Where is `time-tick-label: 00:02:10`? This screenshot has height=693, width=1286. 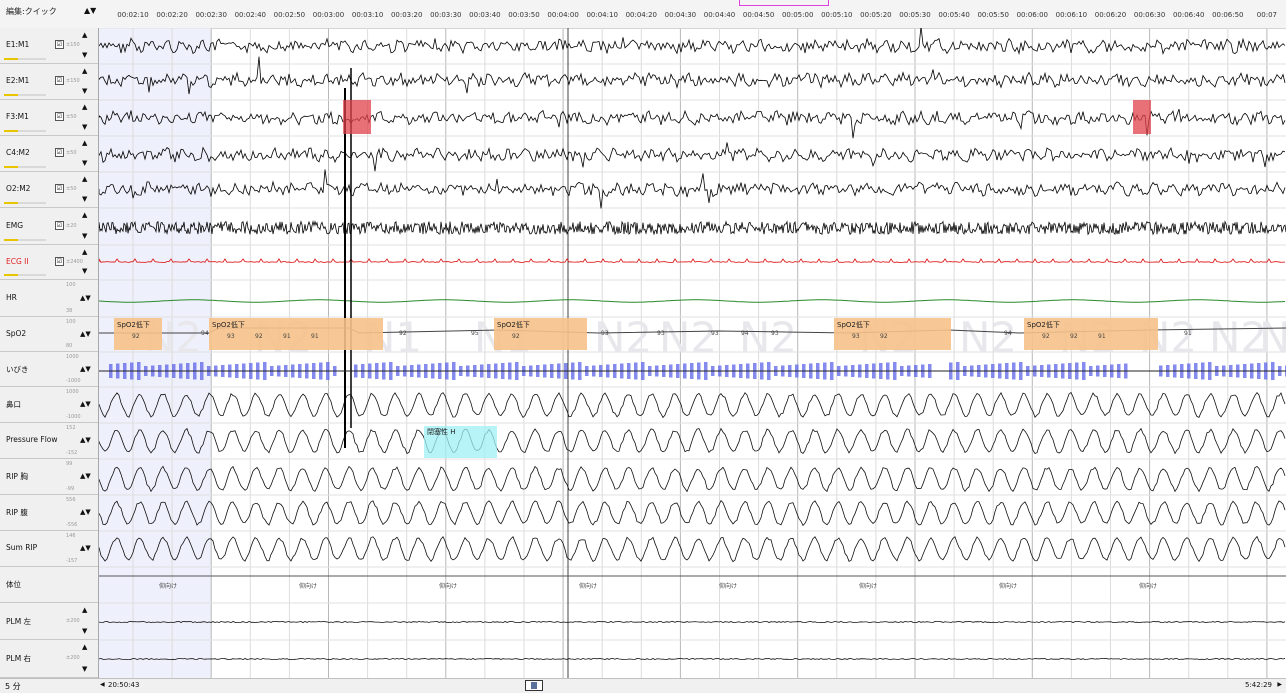
time-tick-label: 00:02:10 is located at coordinates (133, 15).